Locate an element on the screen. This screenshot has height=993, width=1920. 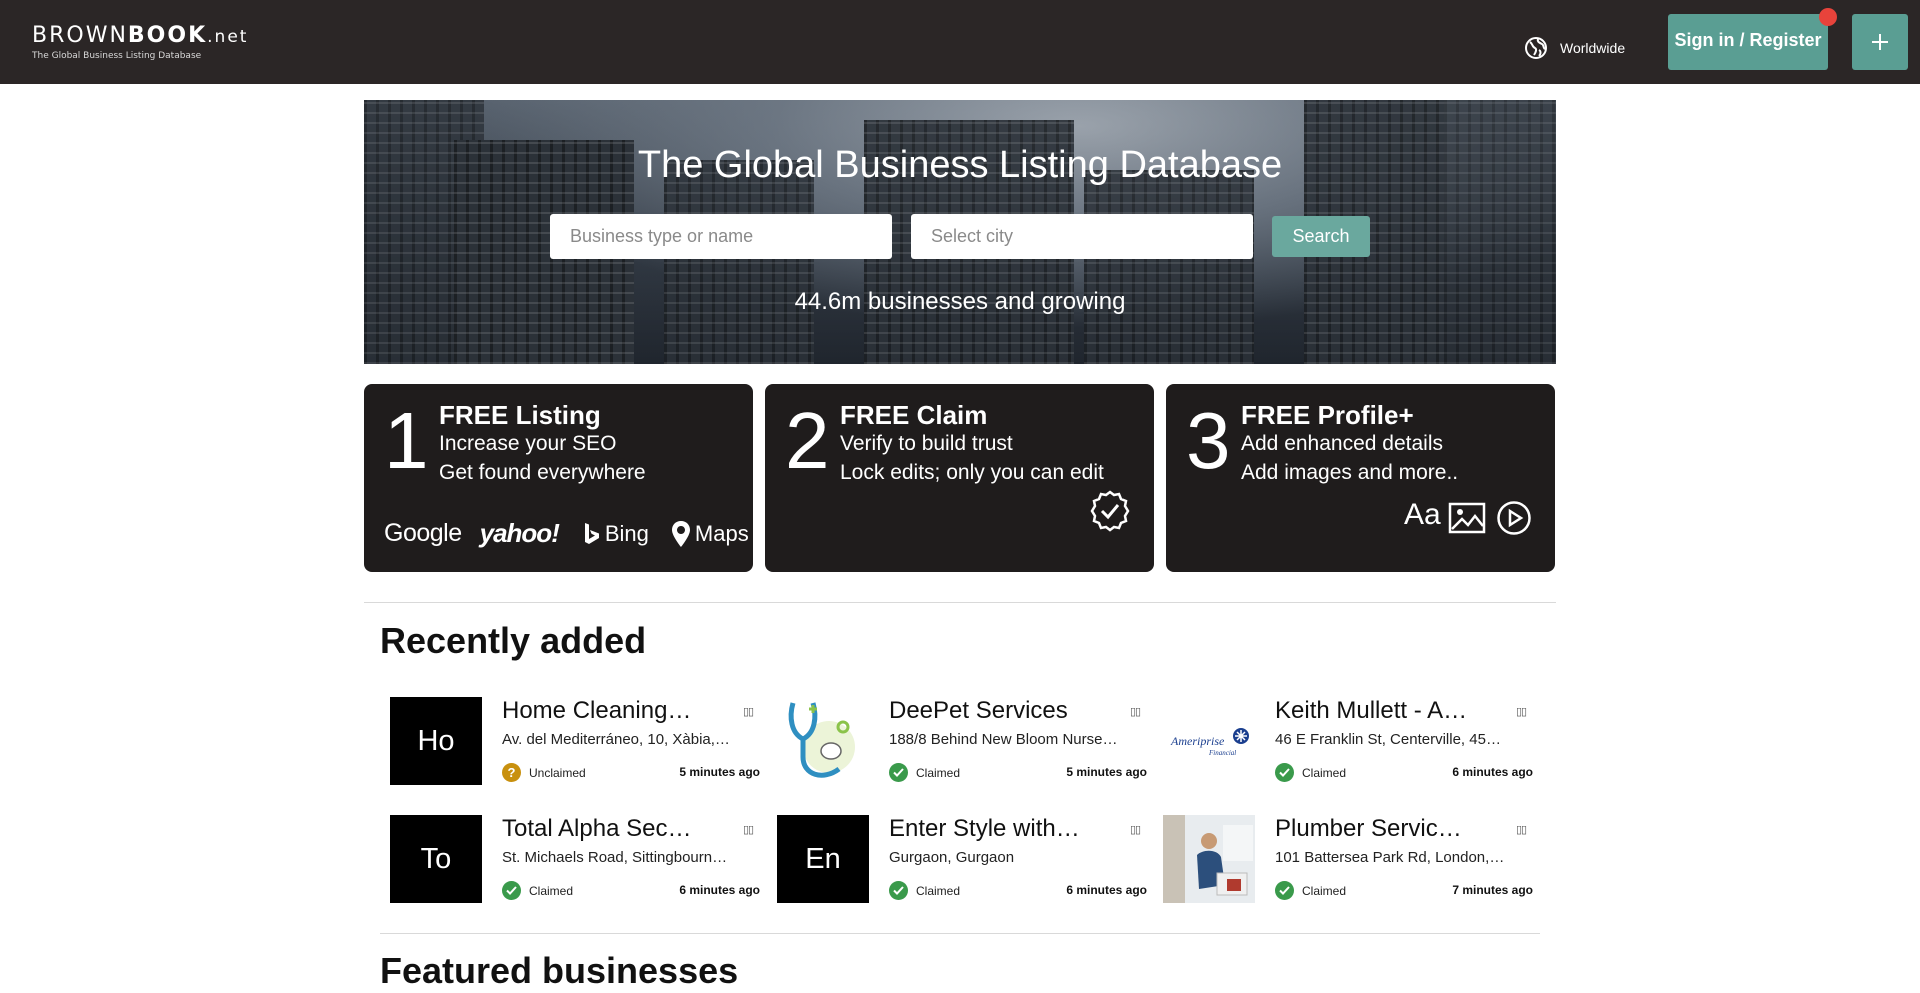
business-name: Total Alpha Security is located at coordinates (600, 829).